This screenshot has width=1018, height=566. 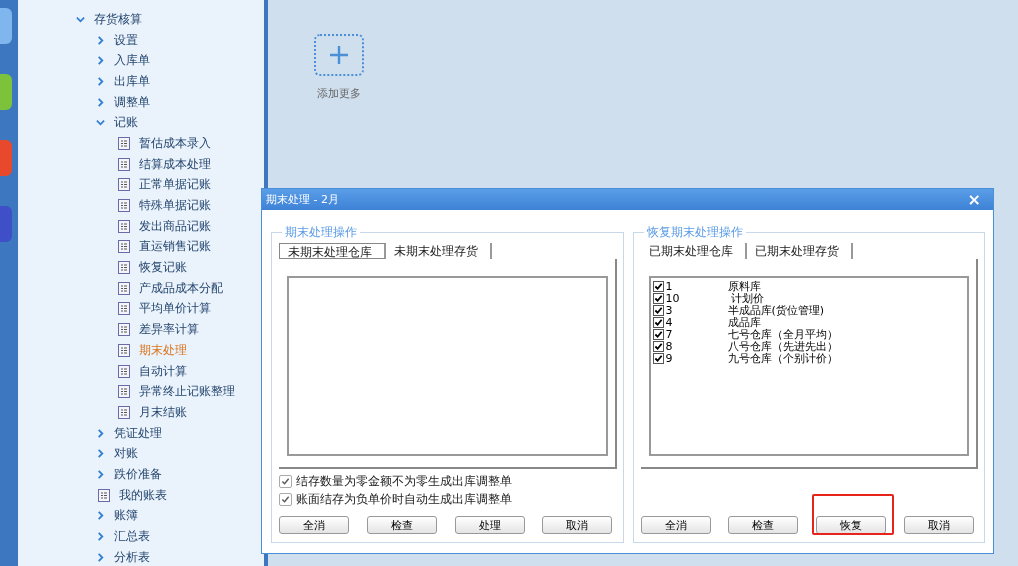 What do you see at coordinates (669, 346) in the screenshot?
I see `warehouse-code: 8` at bounding box center [669, 346].